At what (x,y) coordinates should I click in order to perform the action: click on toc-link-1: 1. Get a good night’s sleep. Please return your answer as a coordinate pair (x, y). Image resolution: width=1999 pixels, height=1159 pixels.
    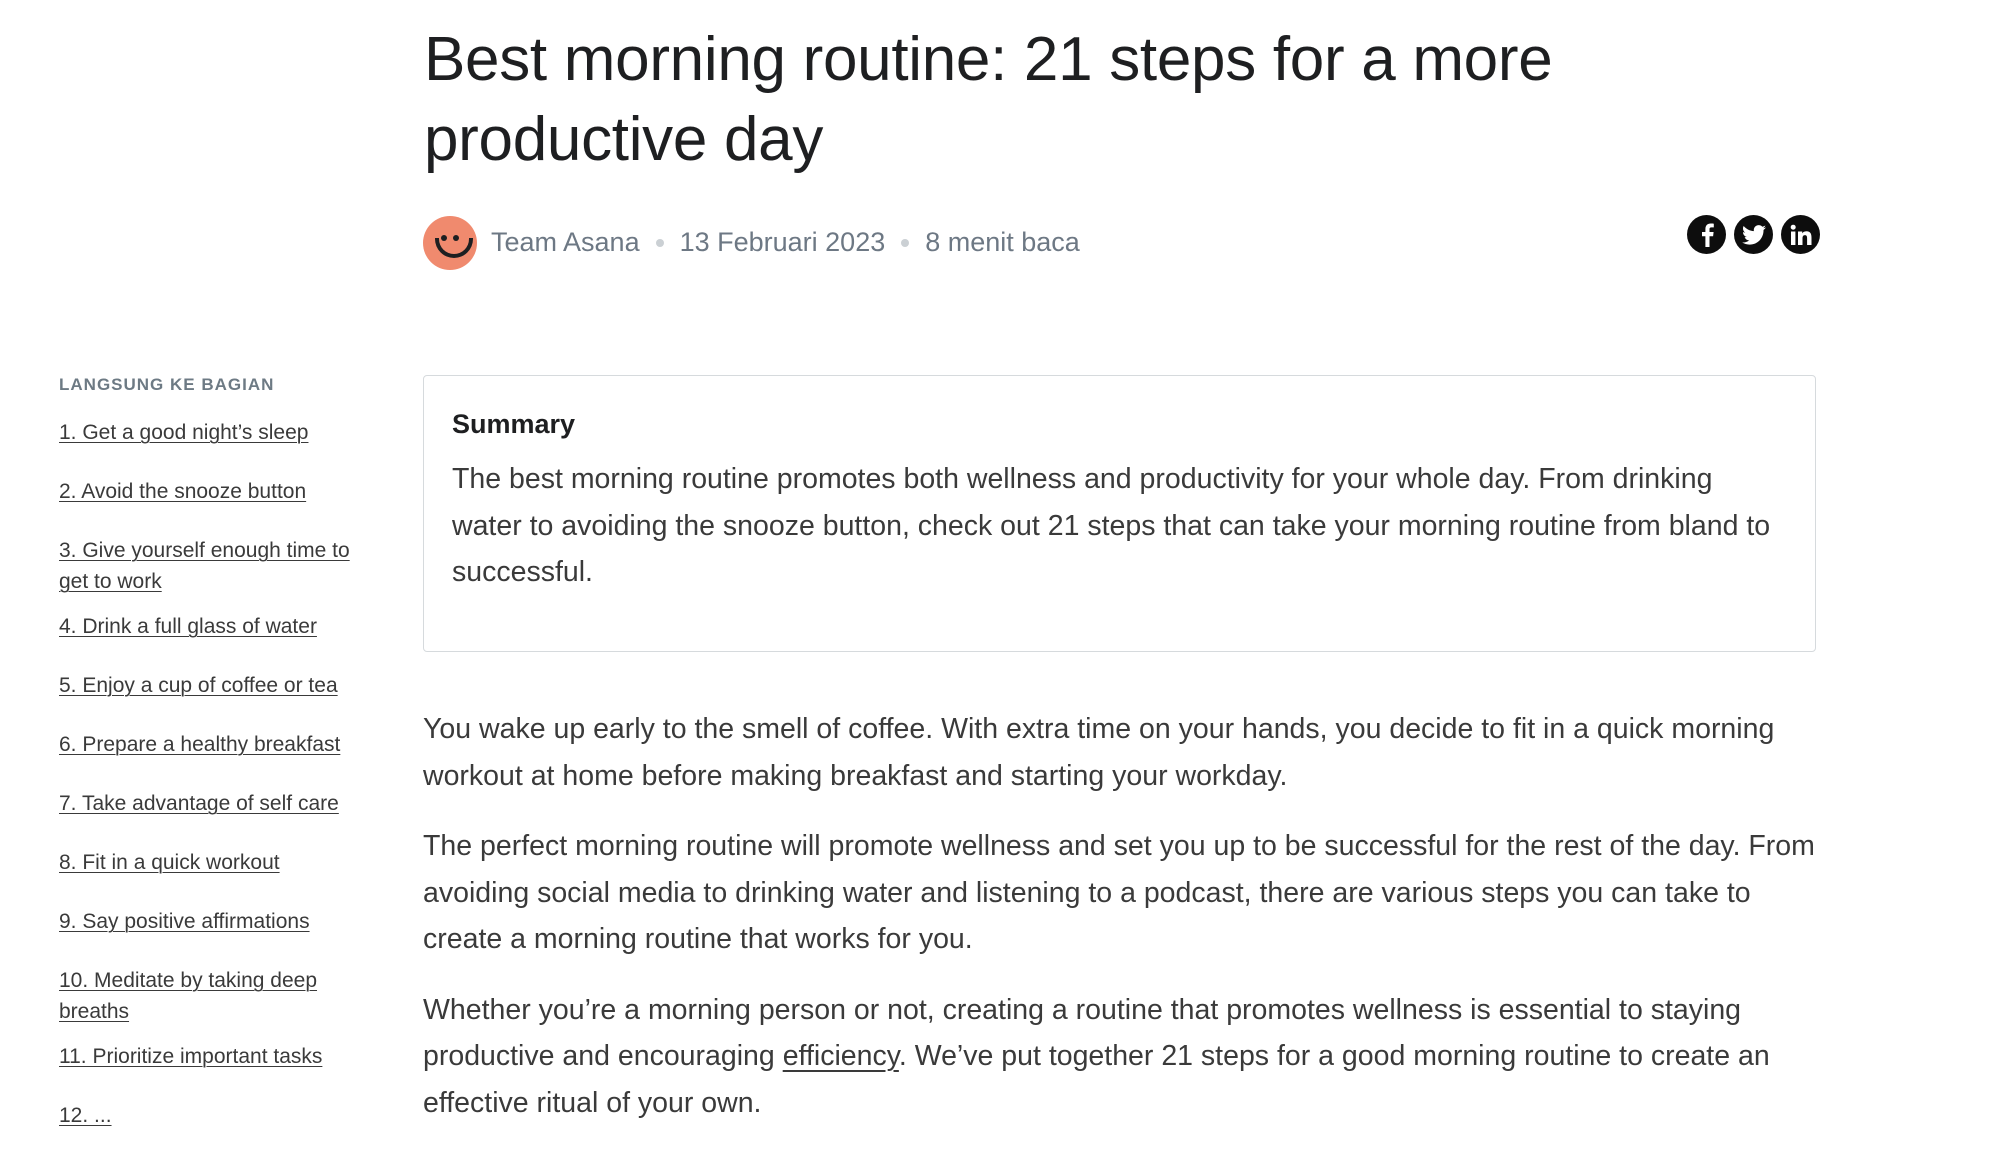
    Looking at the image, I should click on (183, 432).